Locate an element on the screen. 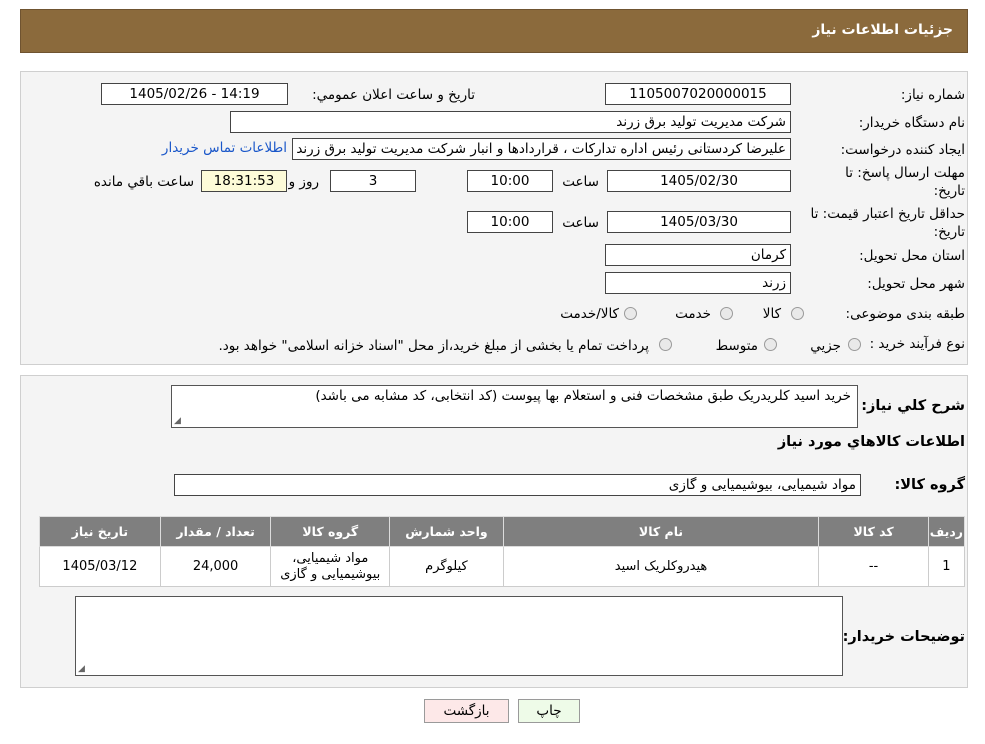 The image size is (985, 744). days-label: روز و is located at coordinates (303, 182).